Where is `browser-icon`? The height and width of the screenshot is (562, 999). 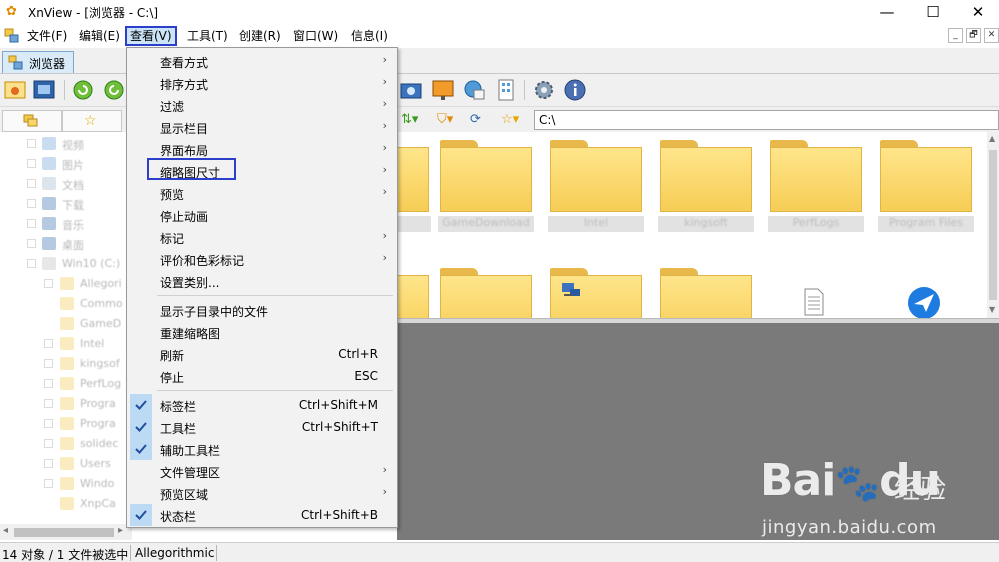 browser-icon is located at coordinates (15, 62).